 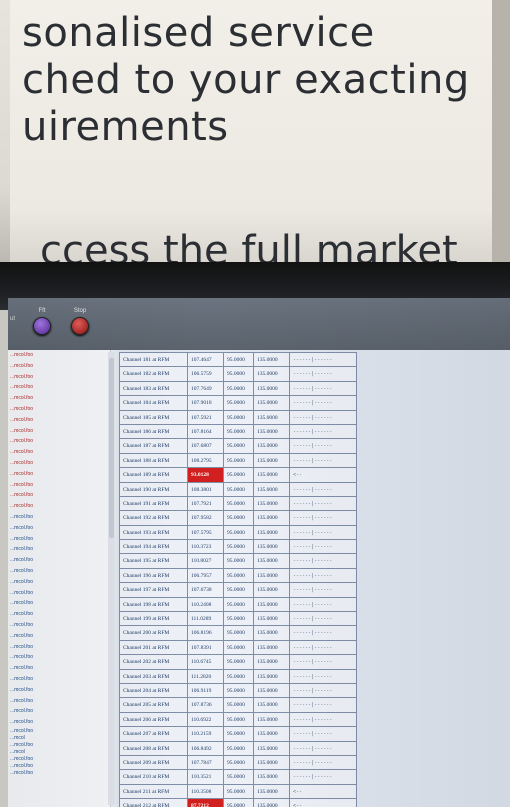 What do you see at coordinates (153, 661) in the screenshot?
I see `channel-name-cell: Channel 202 at RFM` at bounding box center [153, 661].